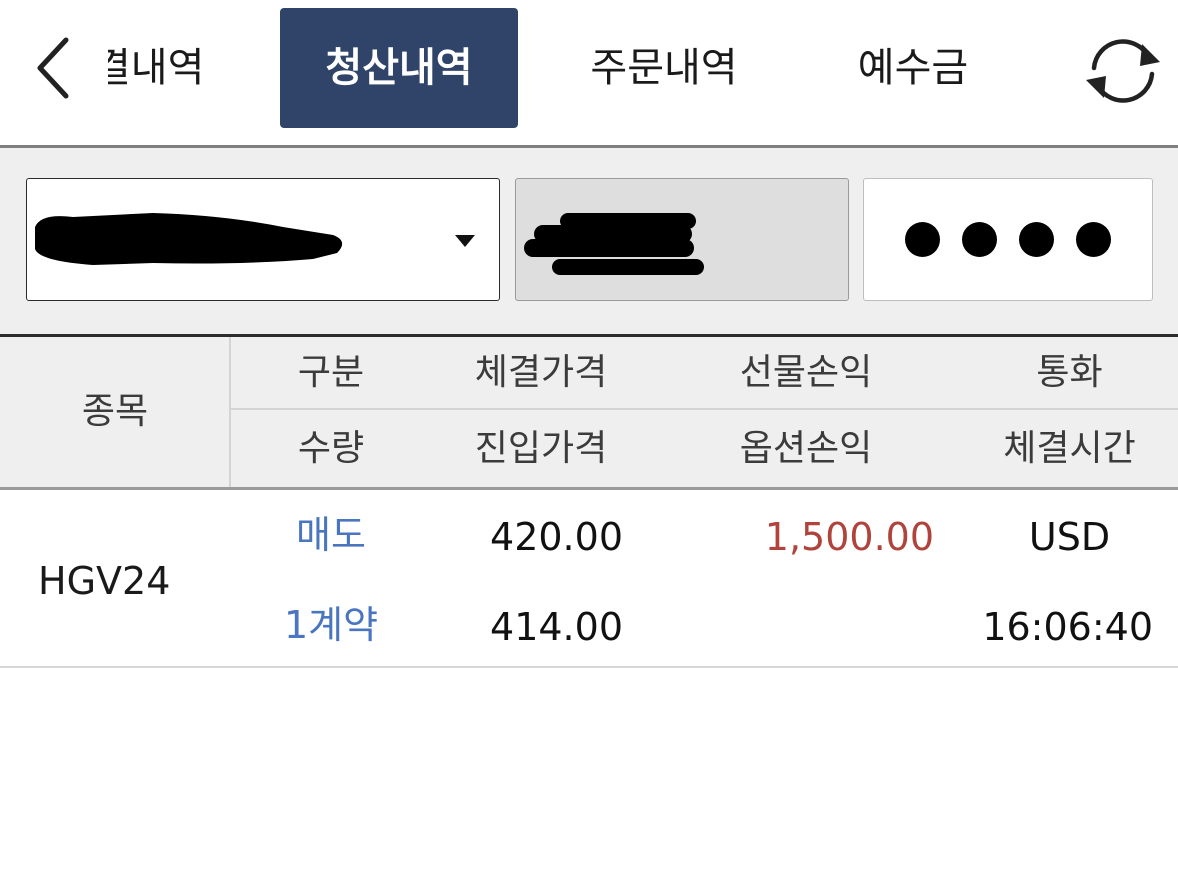  Describe the element at coordinates (331, 535) in the screenshot. I see `cell-side: 매도` at that location.